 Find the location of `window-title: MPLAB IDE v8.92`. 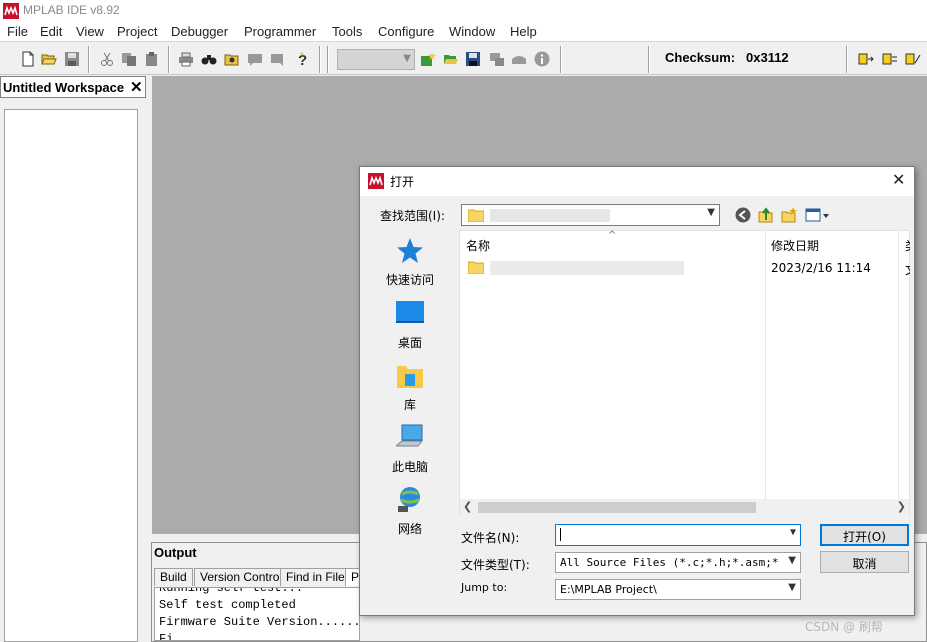

window-title: MPLAB IDE v8.92 is located at coordinates (71, 10).